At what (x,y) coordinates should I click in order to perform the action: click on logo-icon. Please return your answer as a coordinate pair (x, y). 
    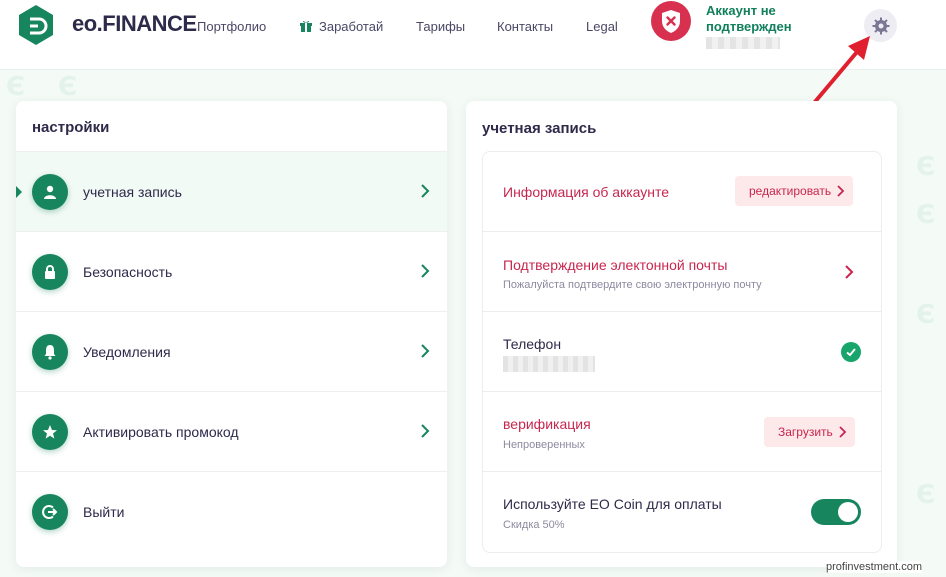
    Looking at the image, I should click on (36, 25).